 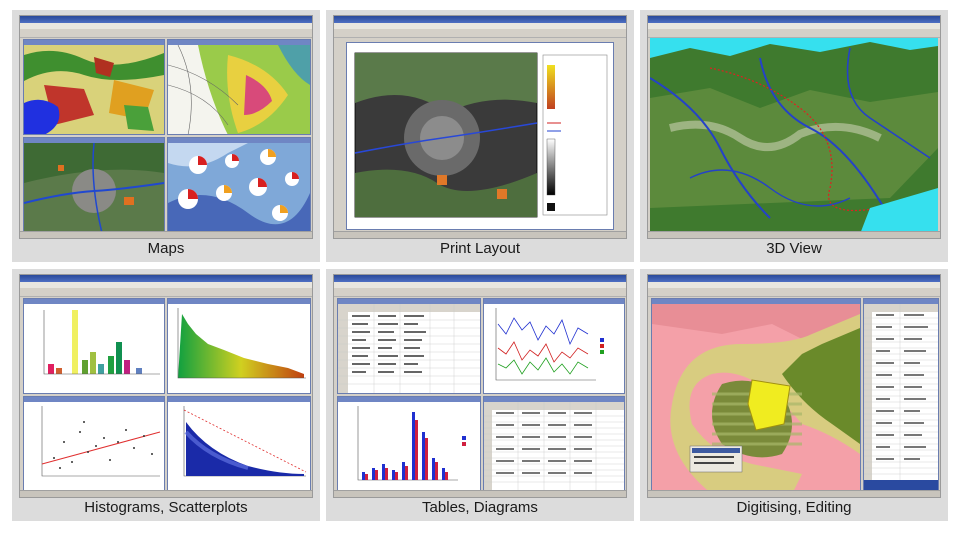 What do you see at coordinates (409, 444) in the screenshot?
I see `bar-diagram-window` at bounding box center [409, 444].